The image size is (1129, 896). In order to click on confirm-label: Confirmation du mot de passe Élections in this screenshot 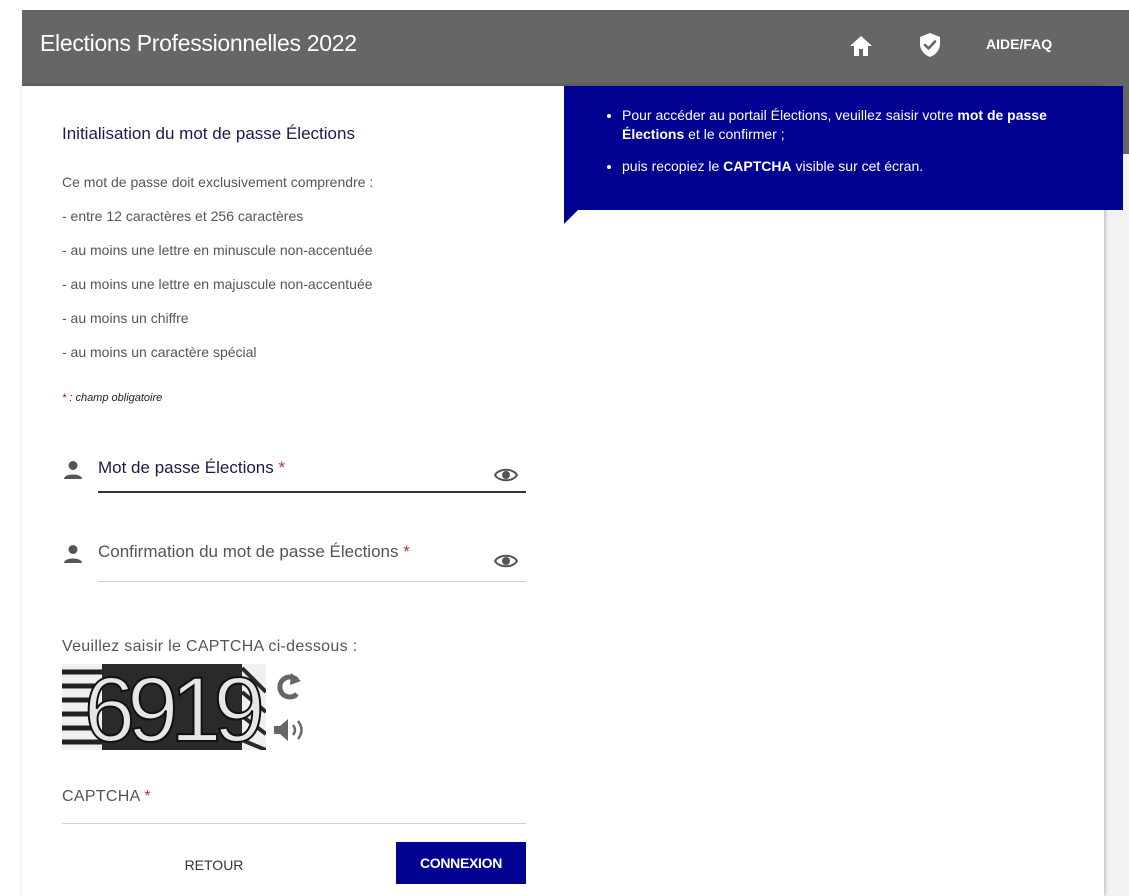, I will do `click(248, 551)`.